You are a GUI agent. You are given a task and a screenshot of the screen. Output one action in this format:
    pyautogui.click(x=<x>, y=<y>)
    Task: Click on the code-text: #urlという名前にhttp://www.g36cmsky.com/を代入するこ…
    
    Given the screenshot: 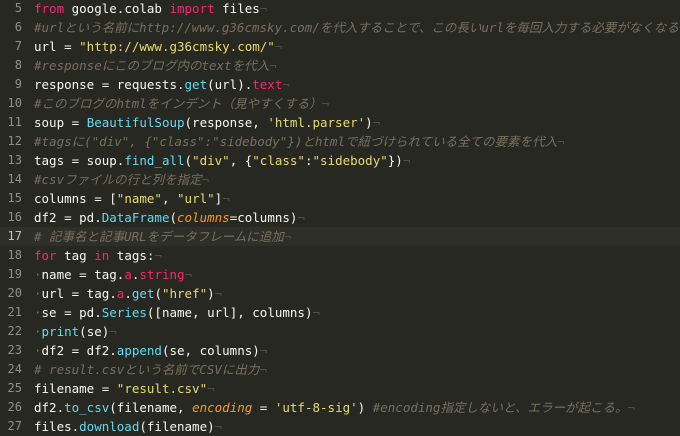 What is the action you would take?
    pyautogui.click(x=357, y=27)
    